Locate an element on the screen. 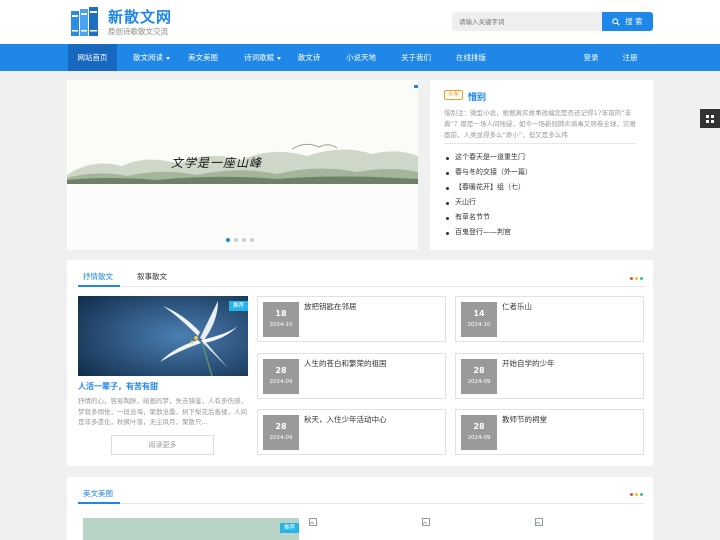  lily-image is located at coordinates (163, 336).